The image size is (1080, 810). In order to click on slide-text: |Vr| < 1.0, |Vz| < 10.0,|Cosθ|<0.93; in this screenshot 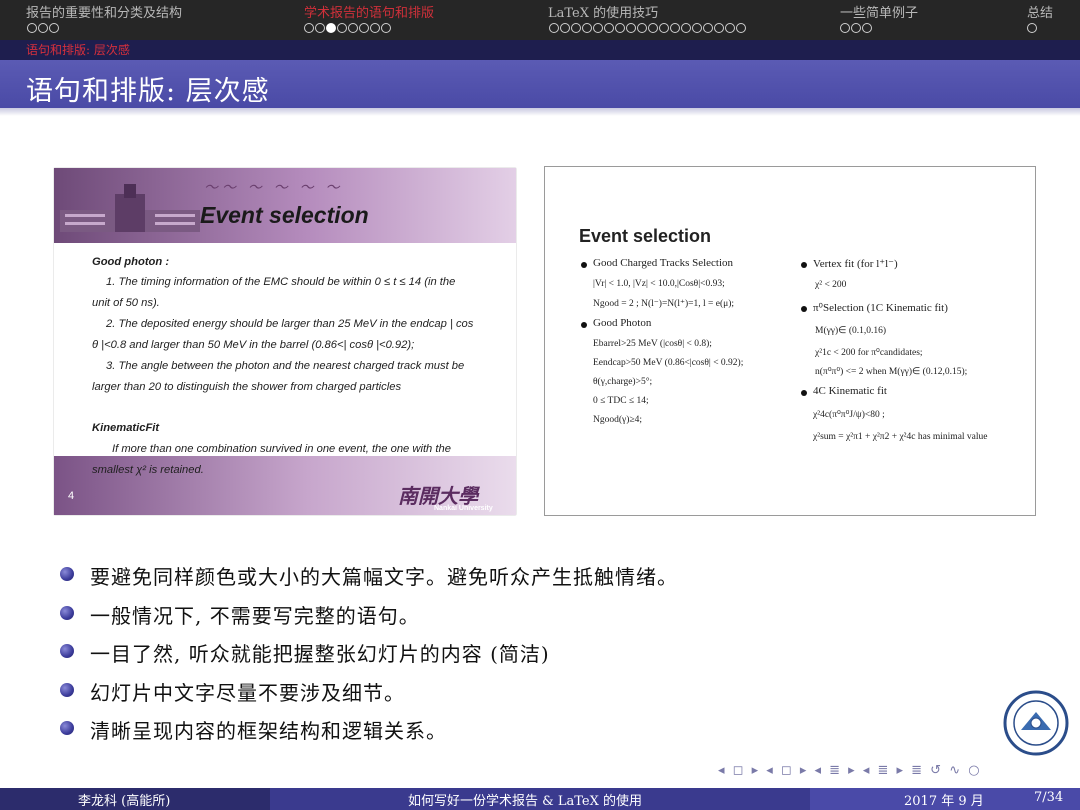, I will do `click(659, 284)`.